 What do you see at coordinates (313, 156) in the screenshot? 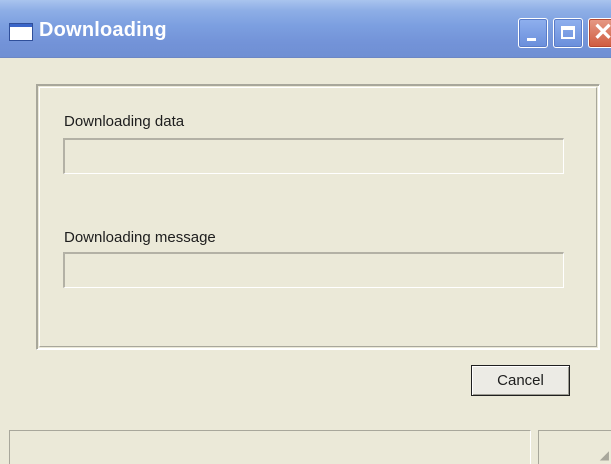
I see `downloading-data-progress-bar` at bounding box center [313, 156].